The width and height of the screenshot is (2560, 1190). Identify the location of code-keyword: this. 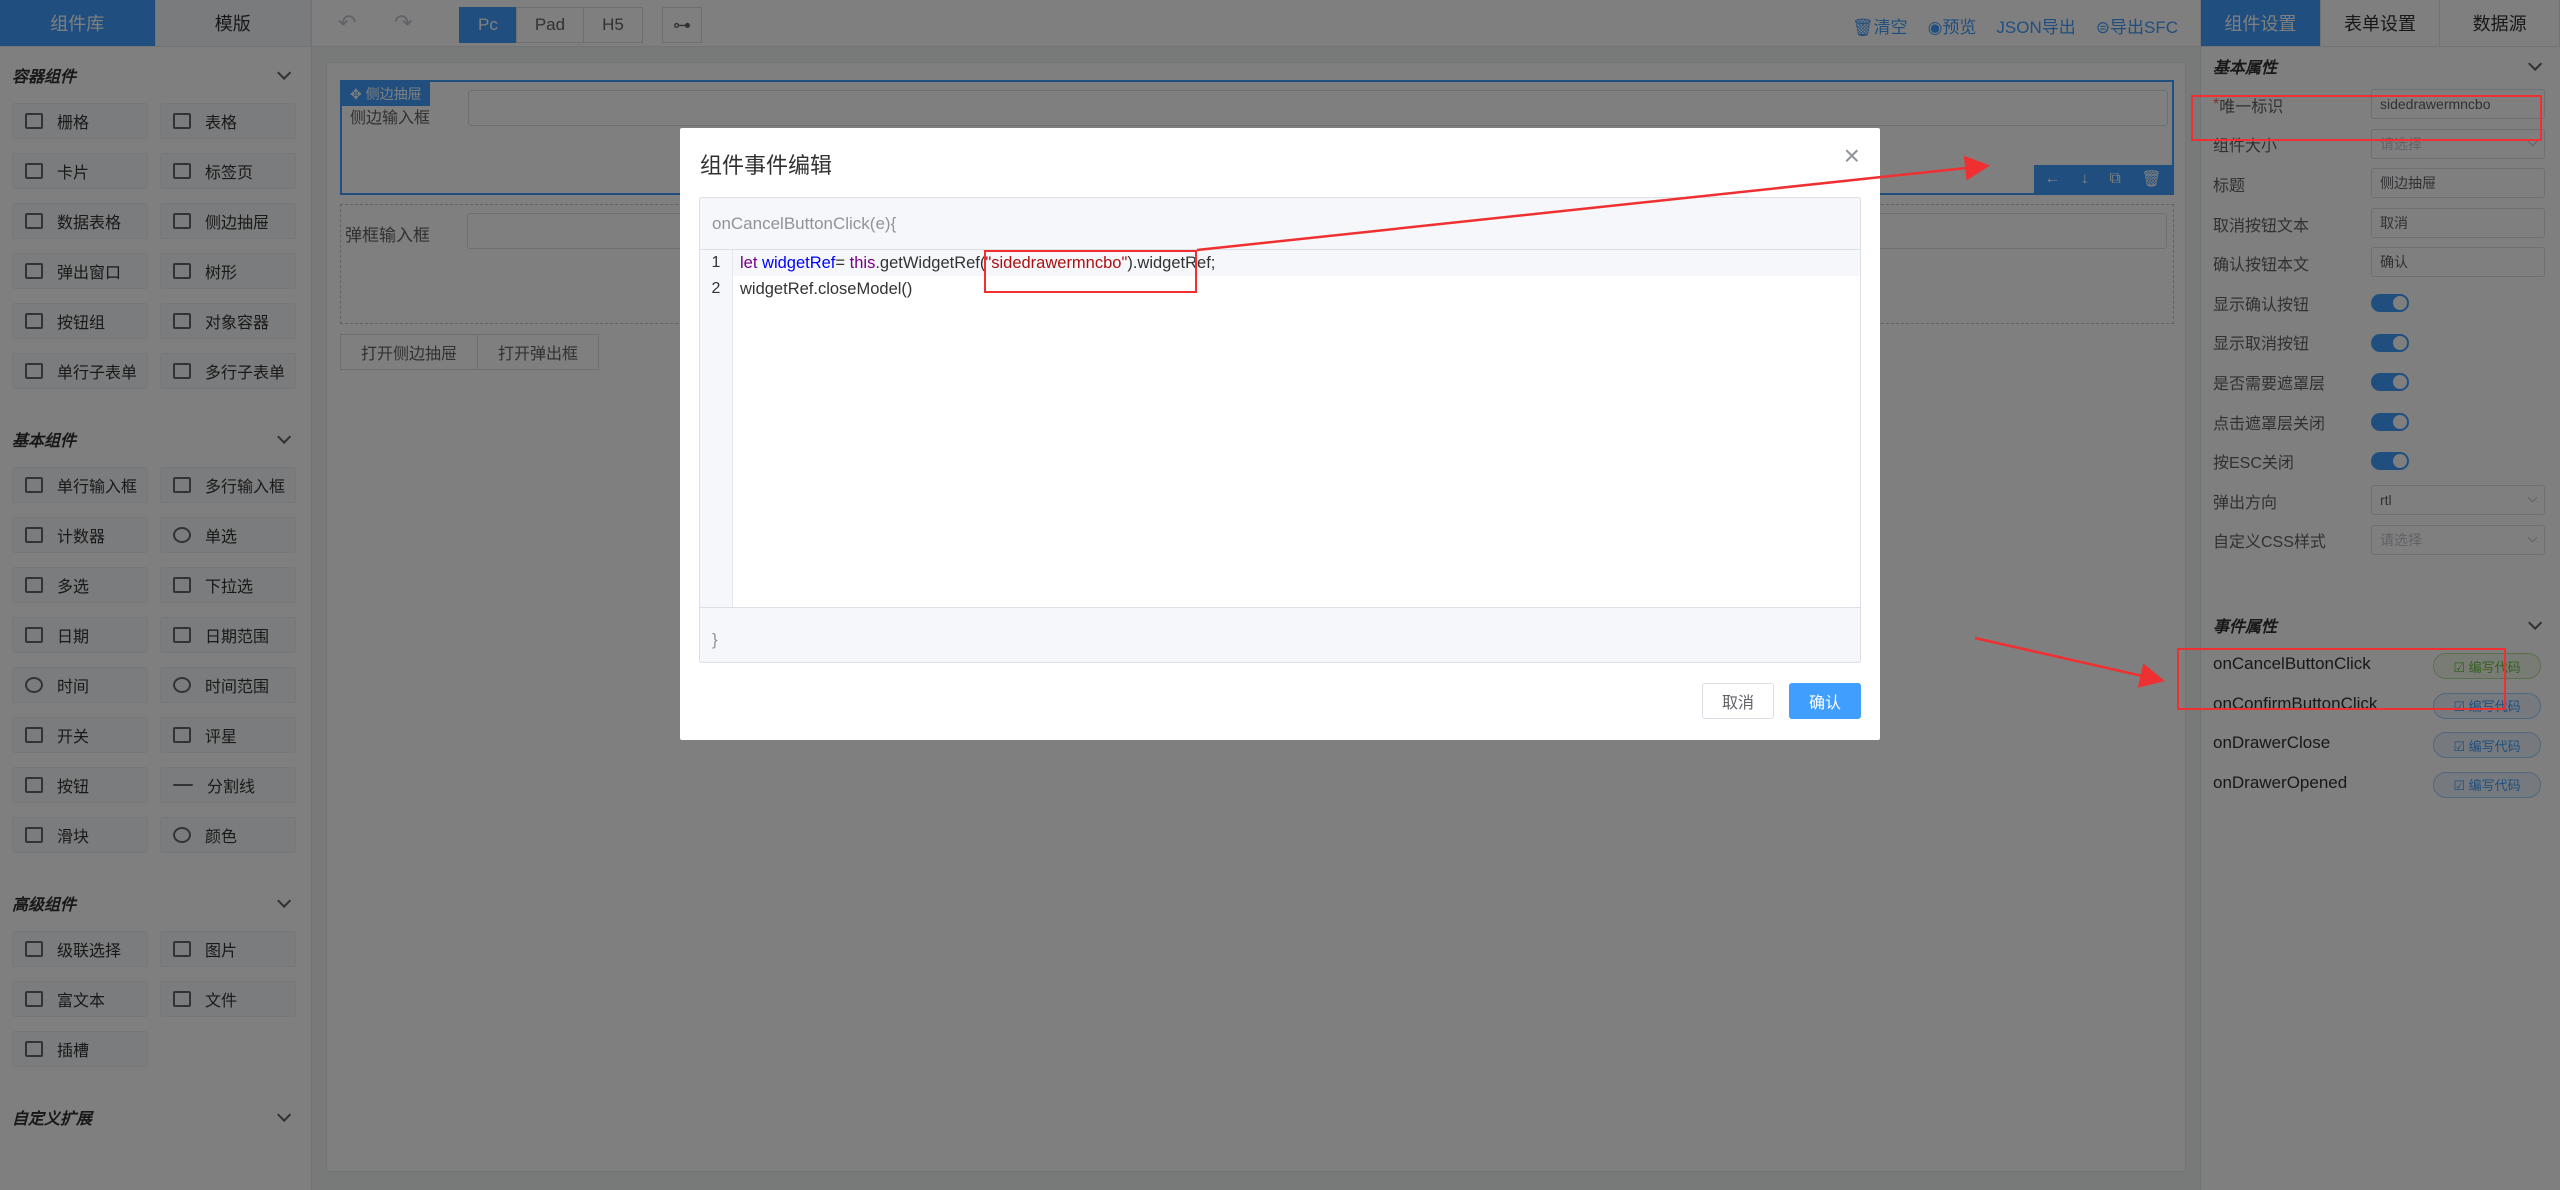
(862, 263).